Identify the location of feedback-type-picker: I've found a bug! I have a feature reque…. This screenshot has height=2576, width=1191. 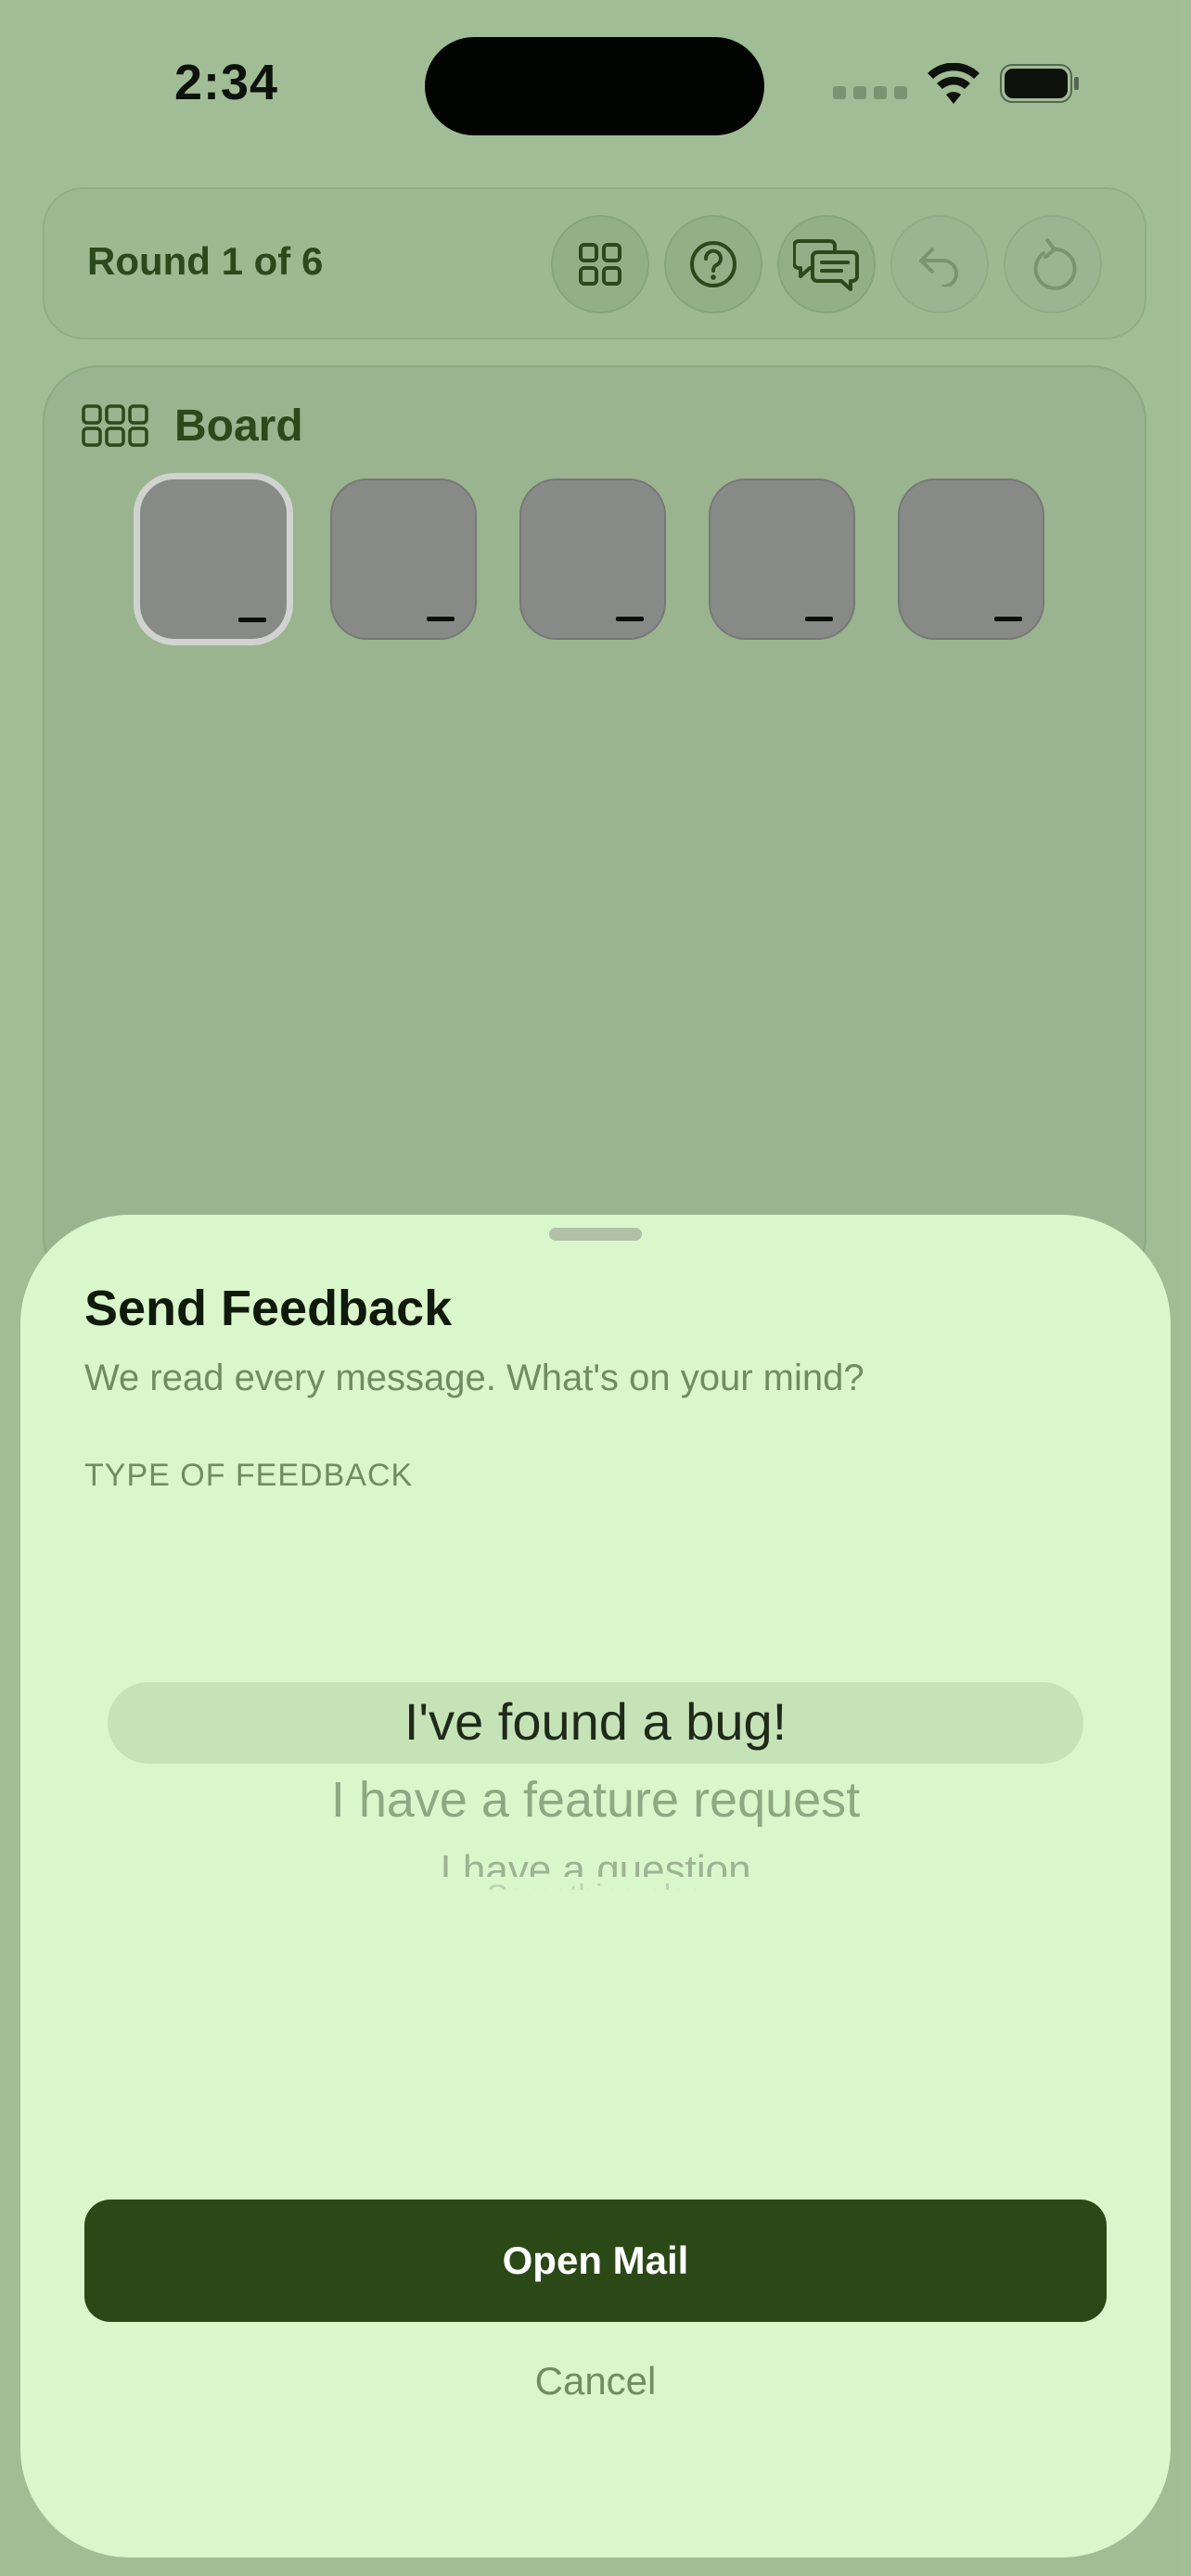
(595, 1818).